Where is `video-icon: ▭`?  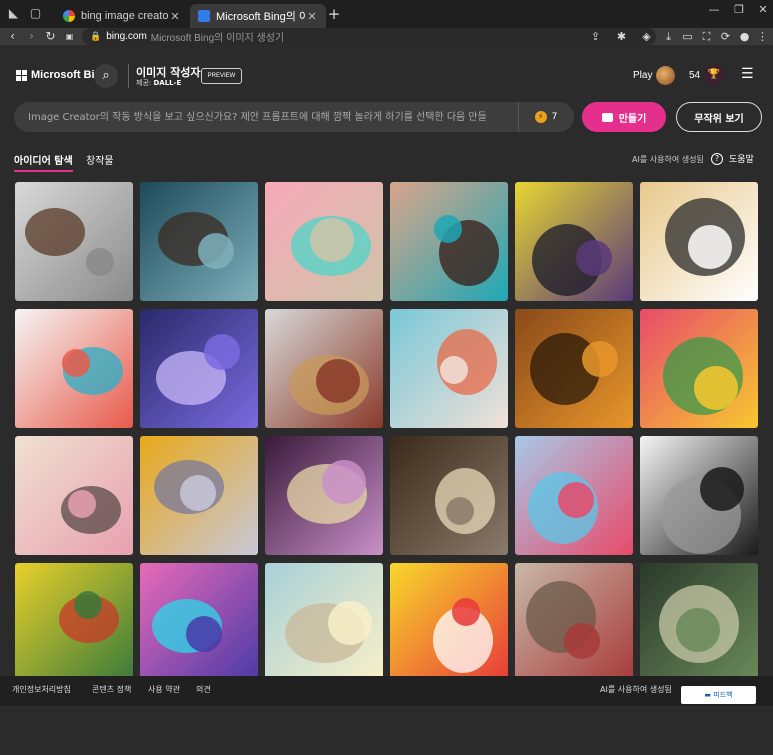
video-icon: ▭ is located at coordinates (687, 36).